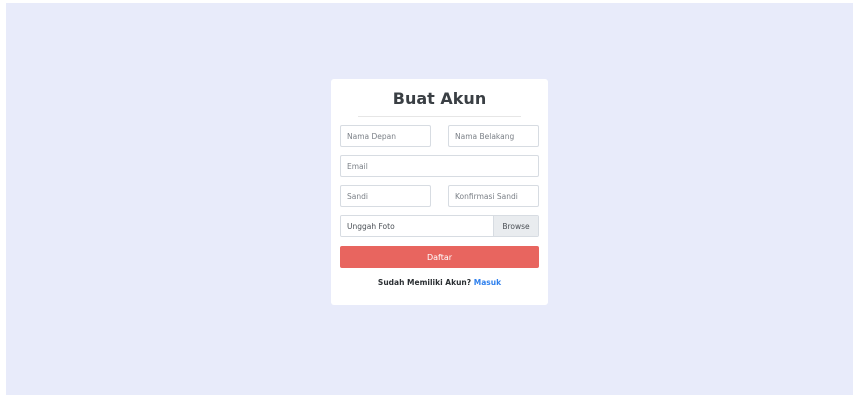 The height and width of the screenshot is (395, 859). I want to click on browse-button: Browse, so click(515, 226).